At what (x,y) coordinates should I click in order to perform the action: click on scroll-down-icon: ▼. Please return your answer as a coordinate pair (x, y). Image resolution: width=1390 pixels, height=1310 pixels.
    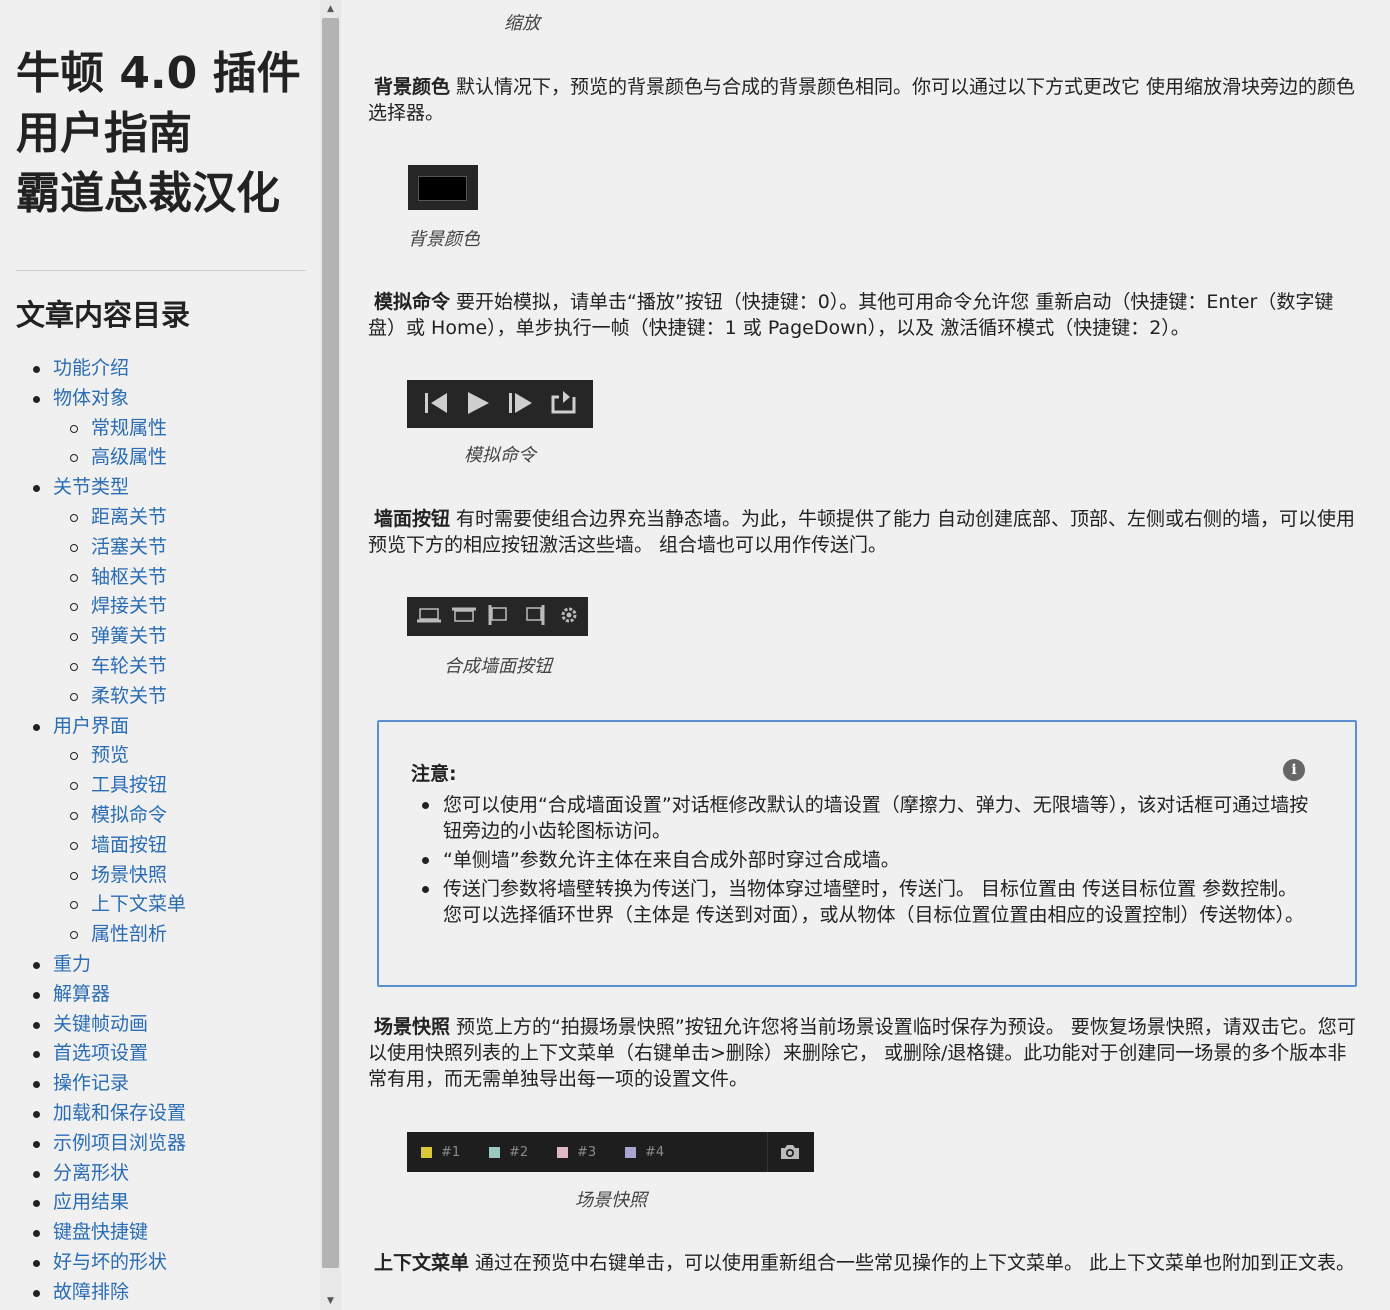
    Looking at the image, I should click on (330, 1301).